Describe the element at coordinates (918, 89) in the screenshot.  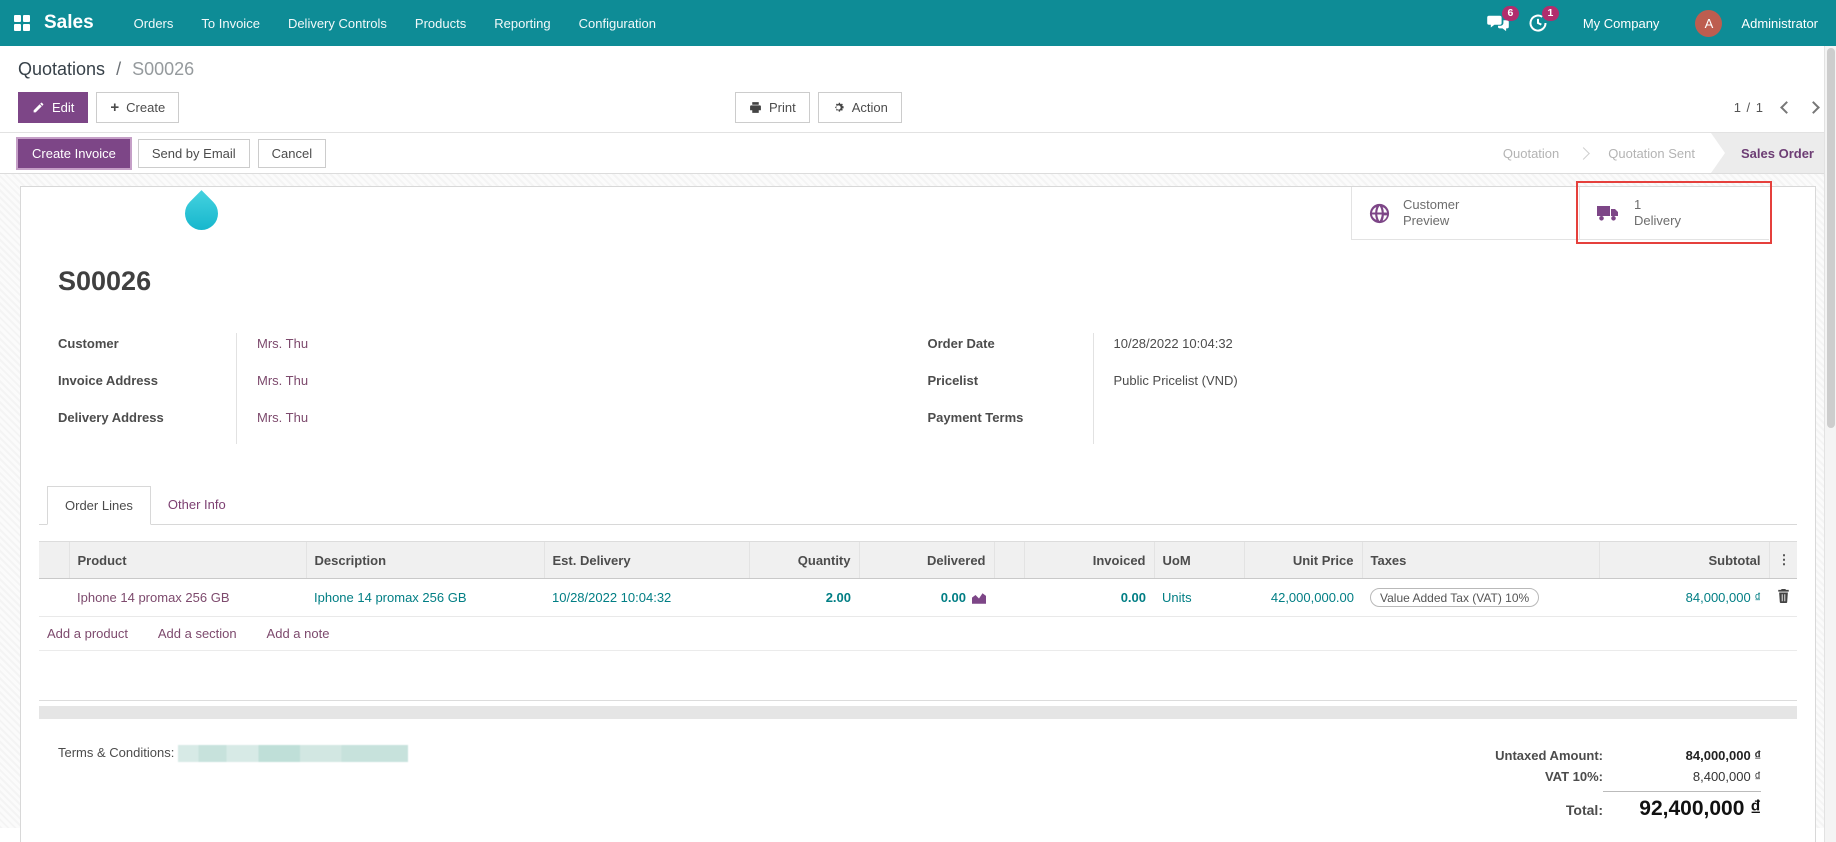
I see `control-panel: Quotations / S00026 Edit + Create Print` at that location.